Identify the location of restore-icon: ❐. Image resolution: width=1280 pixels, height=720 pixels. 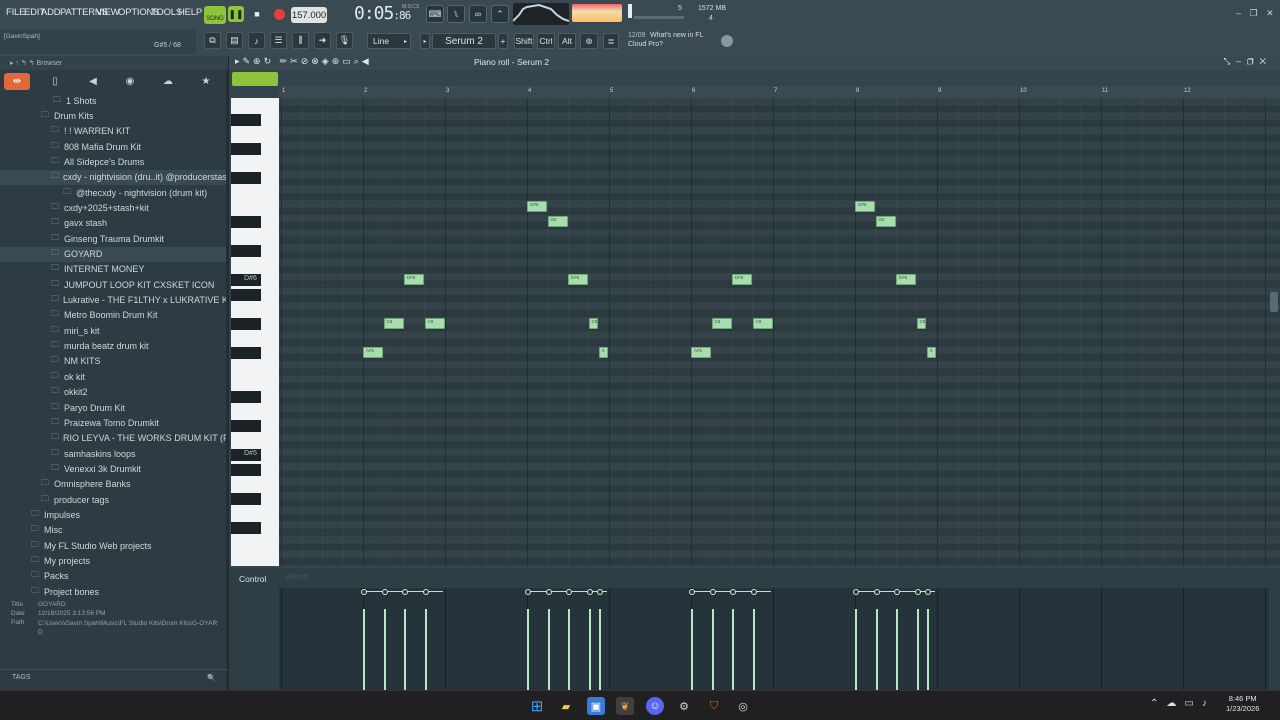
(1254, 13).